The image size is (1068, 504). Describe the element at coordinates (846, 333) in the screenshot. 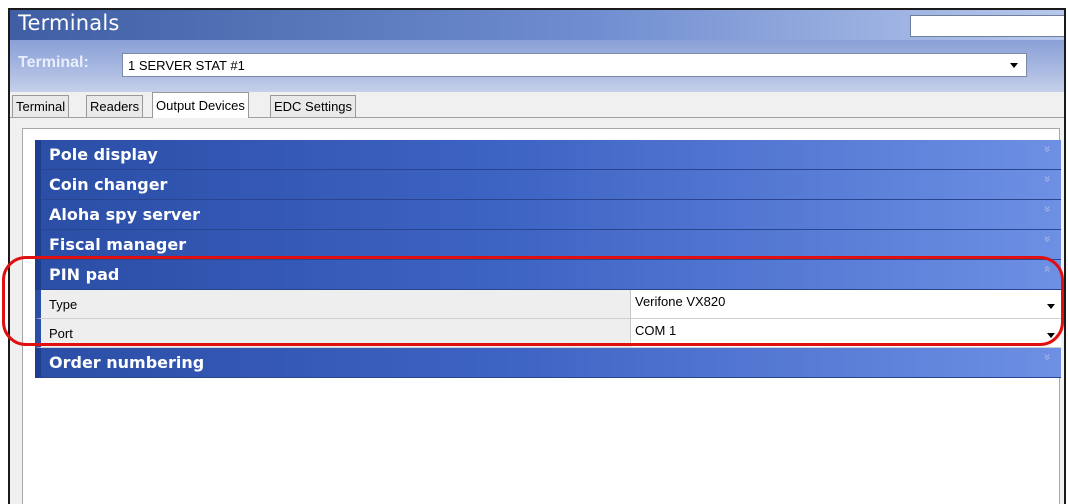

I see `pin-pad-port-select: COM 1` at that location.